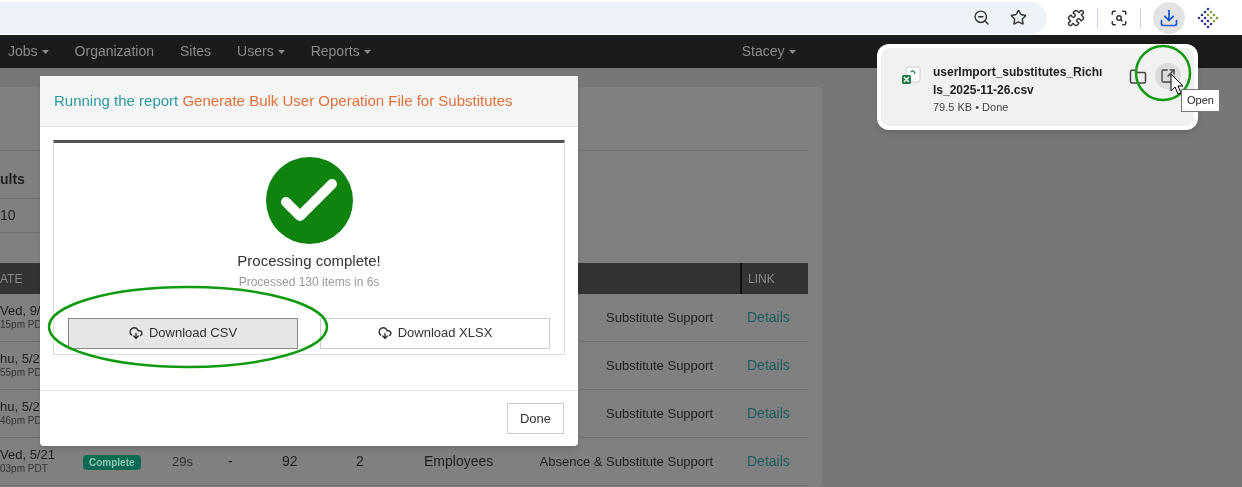 The width and height of the screenshot is (1242, 487). I want to click on file-name: userImport_substitutes_Richı, so click(1018, 72).